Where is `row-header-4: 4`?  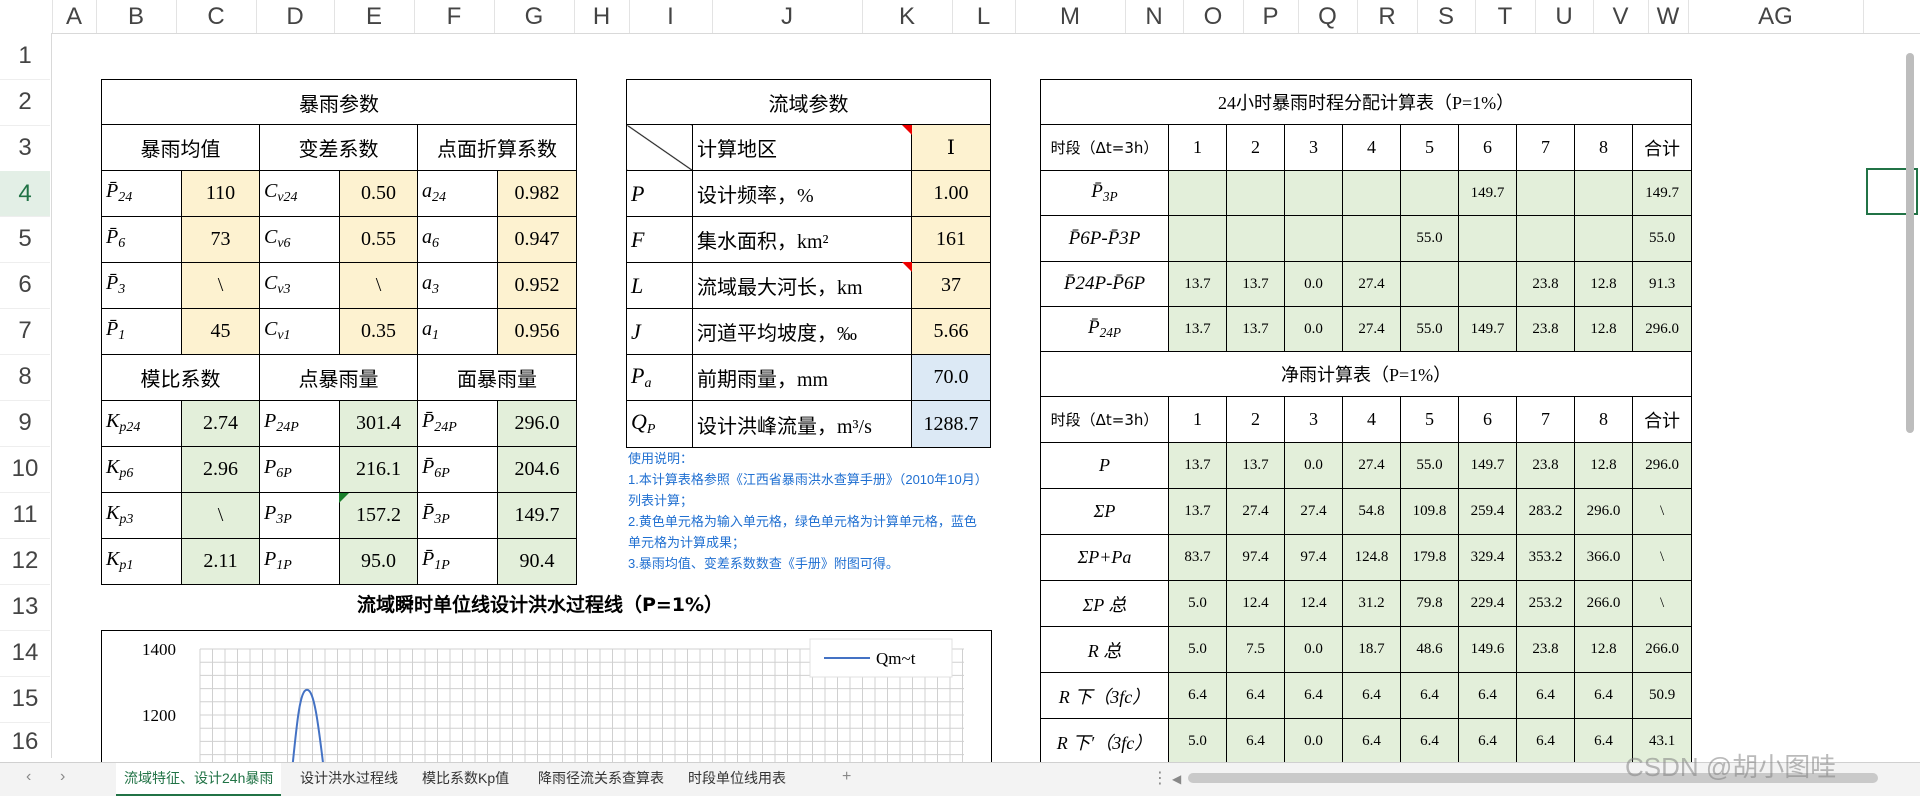
row-header-4: 4 is located at coordinates (25, 194).